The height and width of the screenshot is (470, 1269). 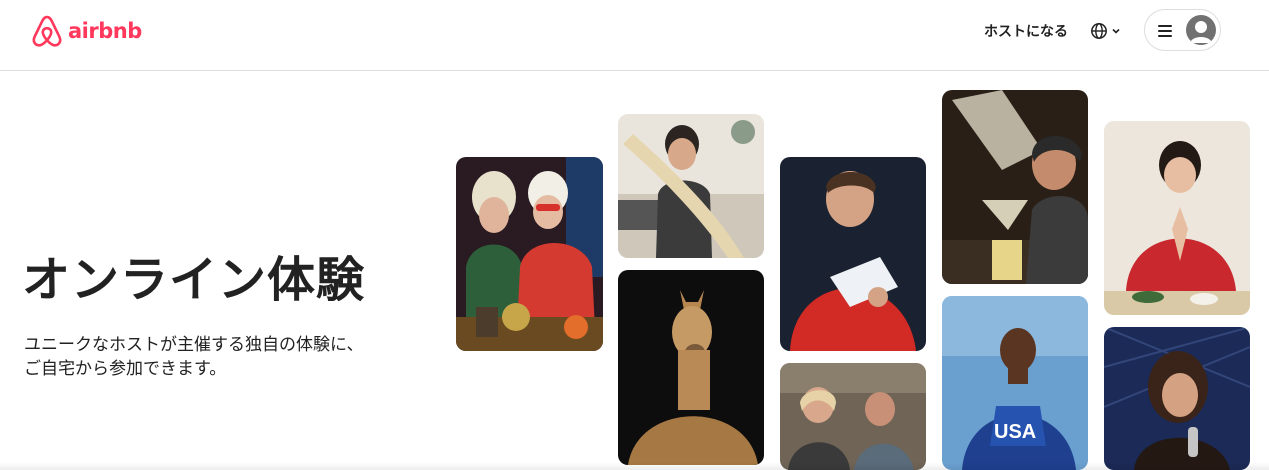 What do you see at coordinates (1099, 31) in the screenshot?
I see `globe-icon` at bounding box center [1099, 31].